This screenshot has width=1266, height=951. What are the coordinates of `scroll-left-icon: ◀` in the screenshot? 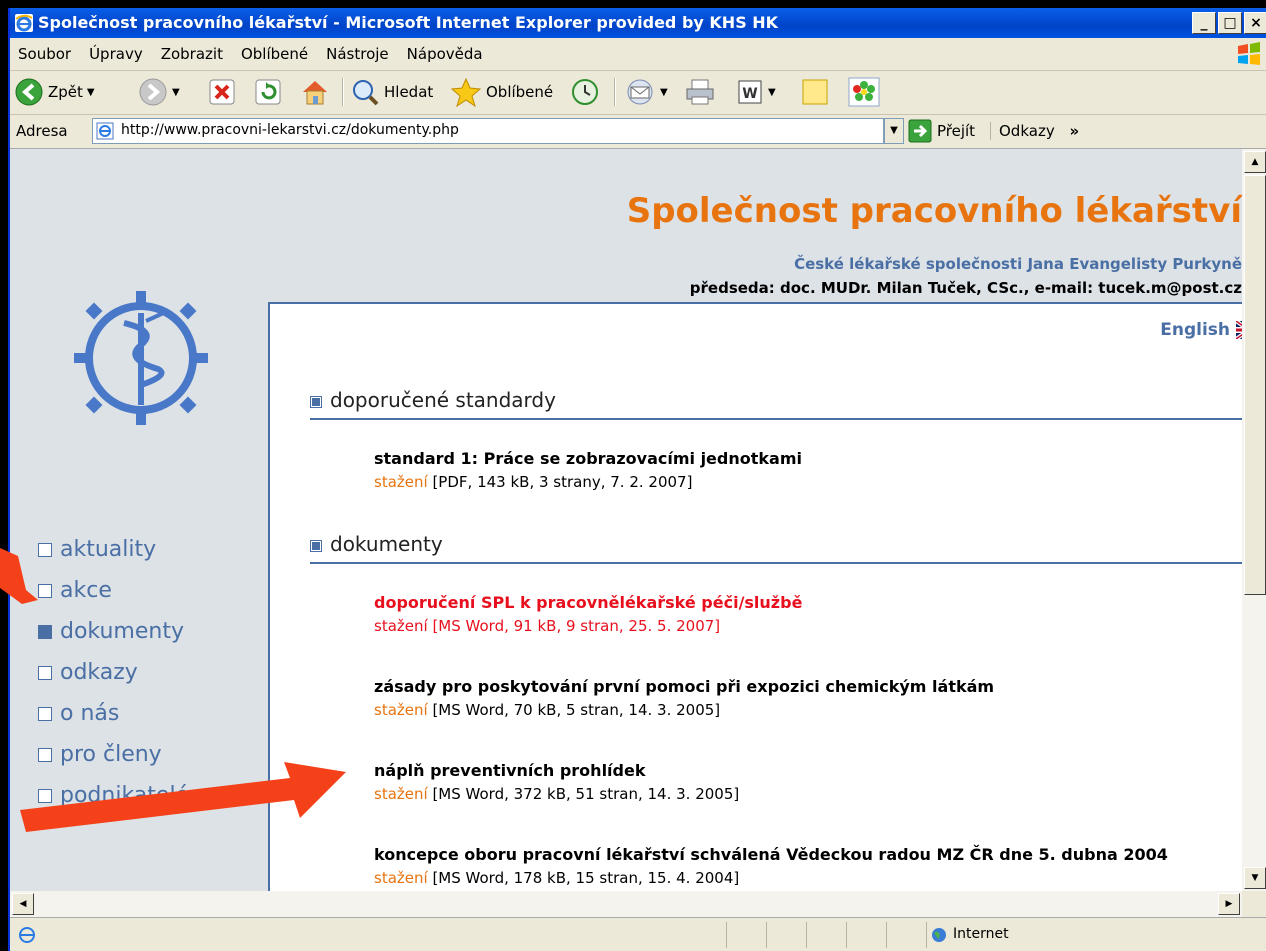 It's located at (23, 904).